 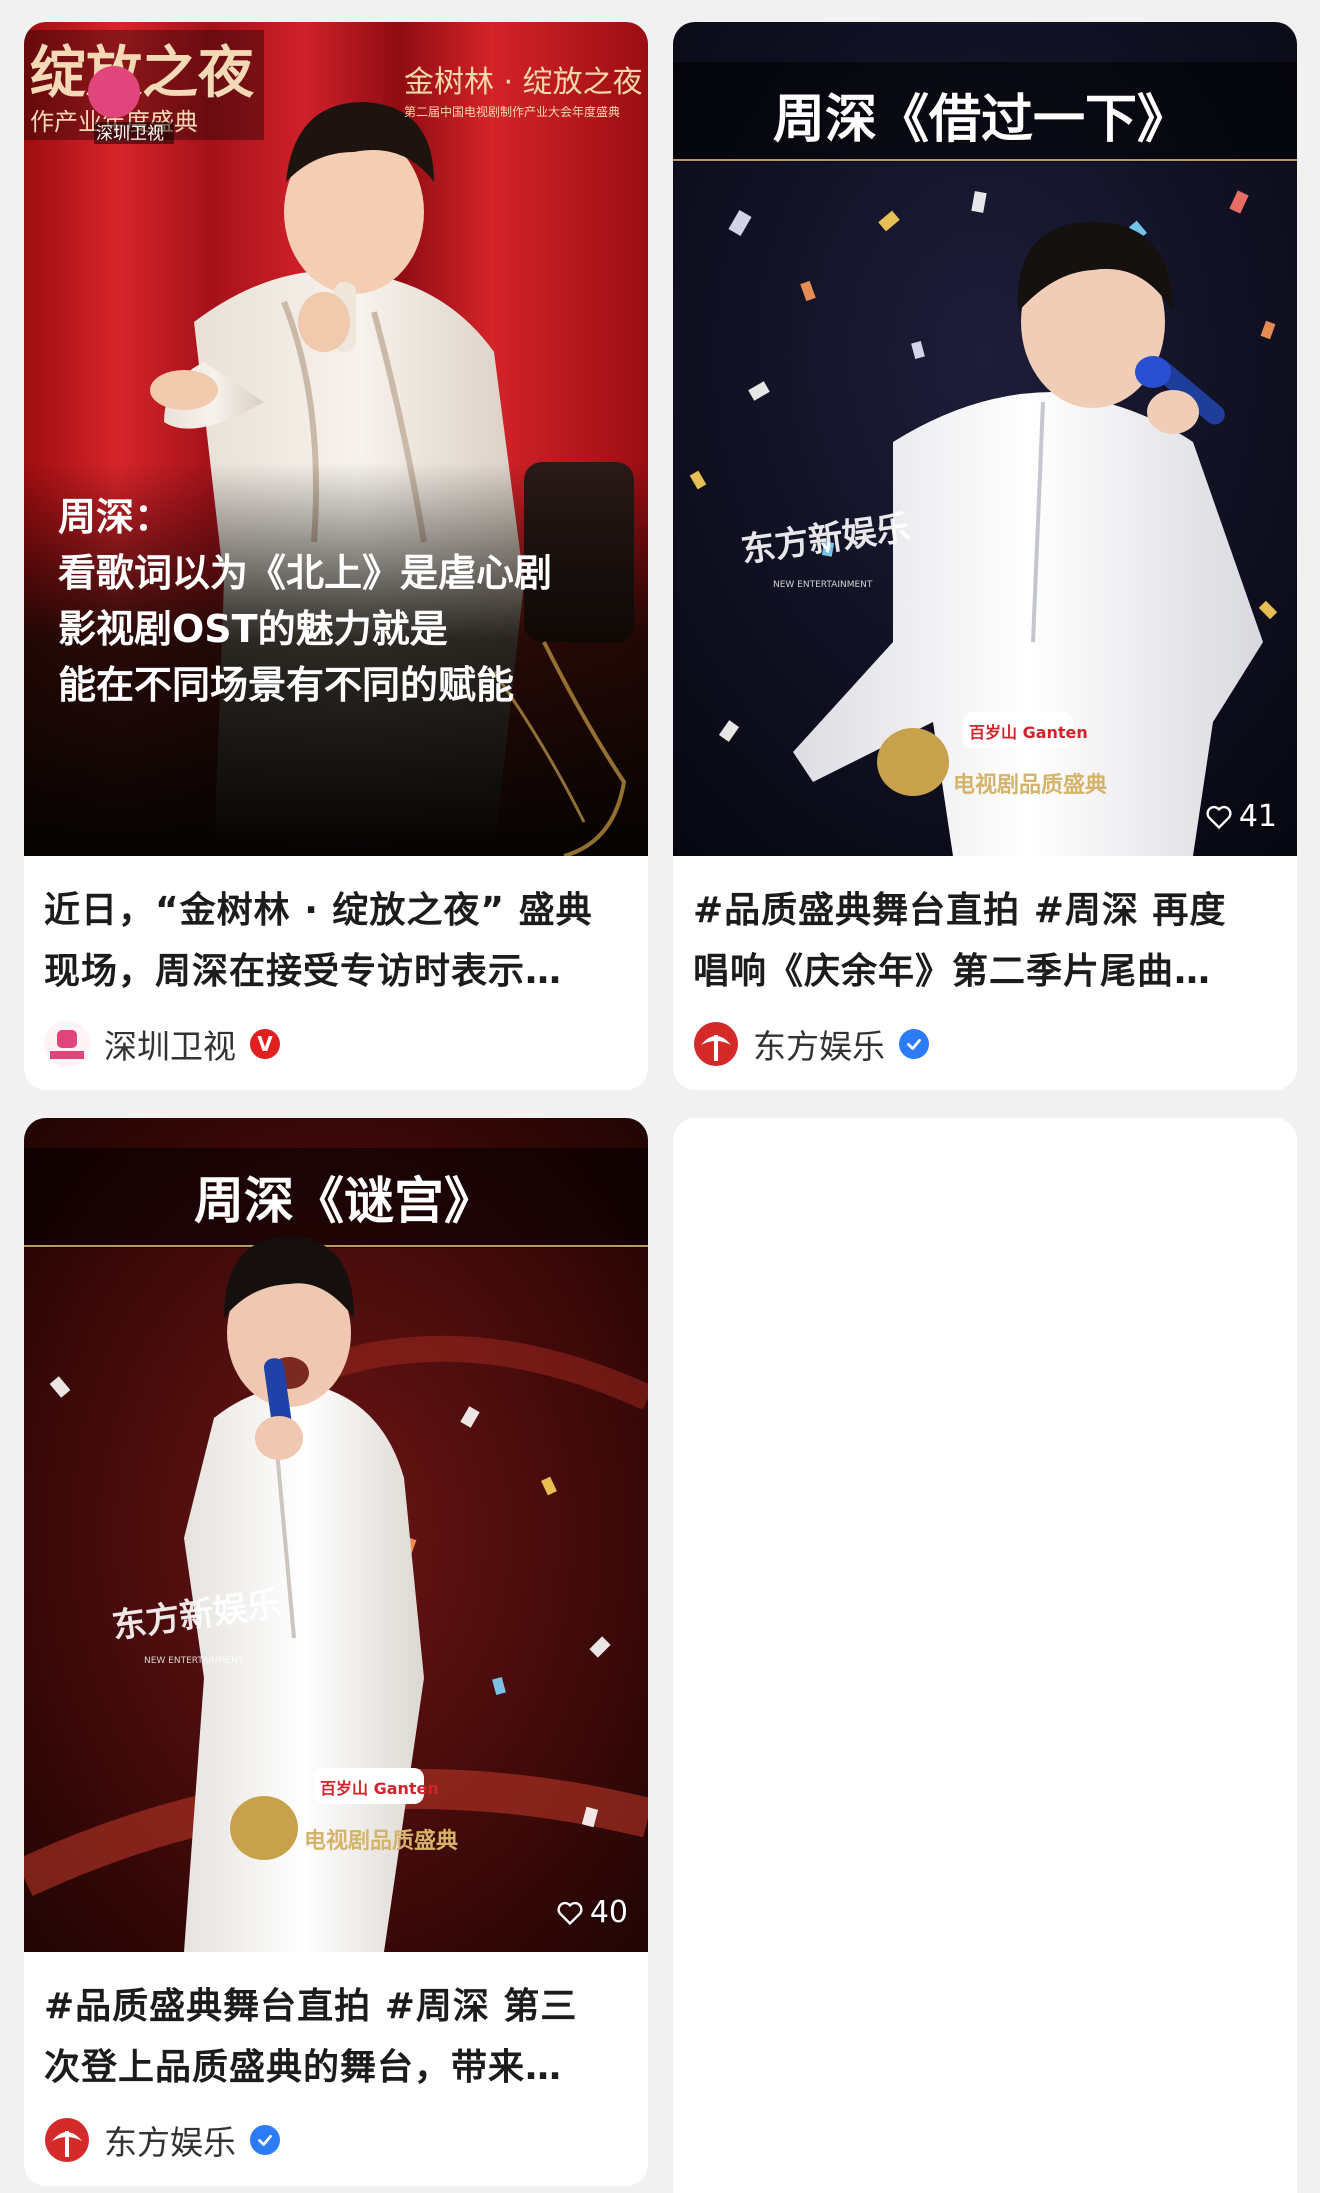 I want to click on card-title-line: 近日，“金树林 · 绽放之夜” 盛典, so click(x=318, y=910).